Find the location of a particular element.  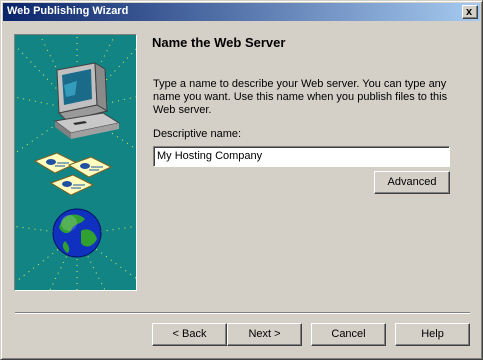

title-bar: Web Publishing Wizard x is located at coordinates (241, 12).